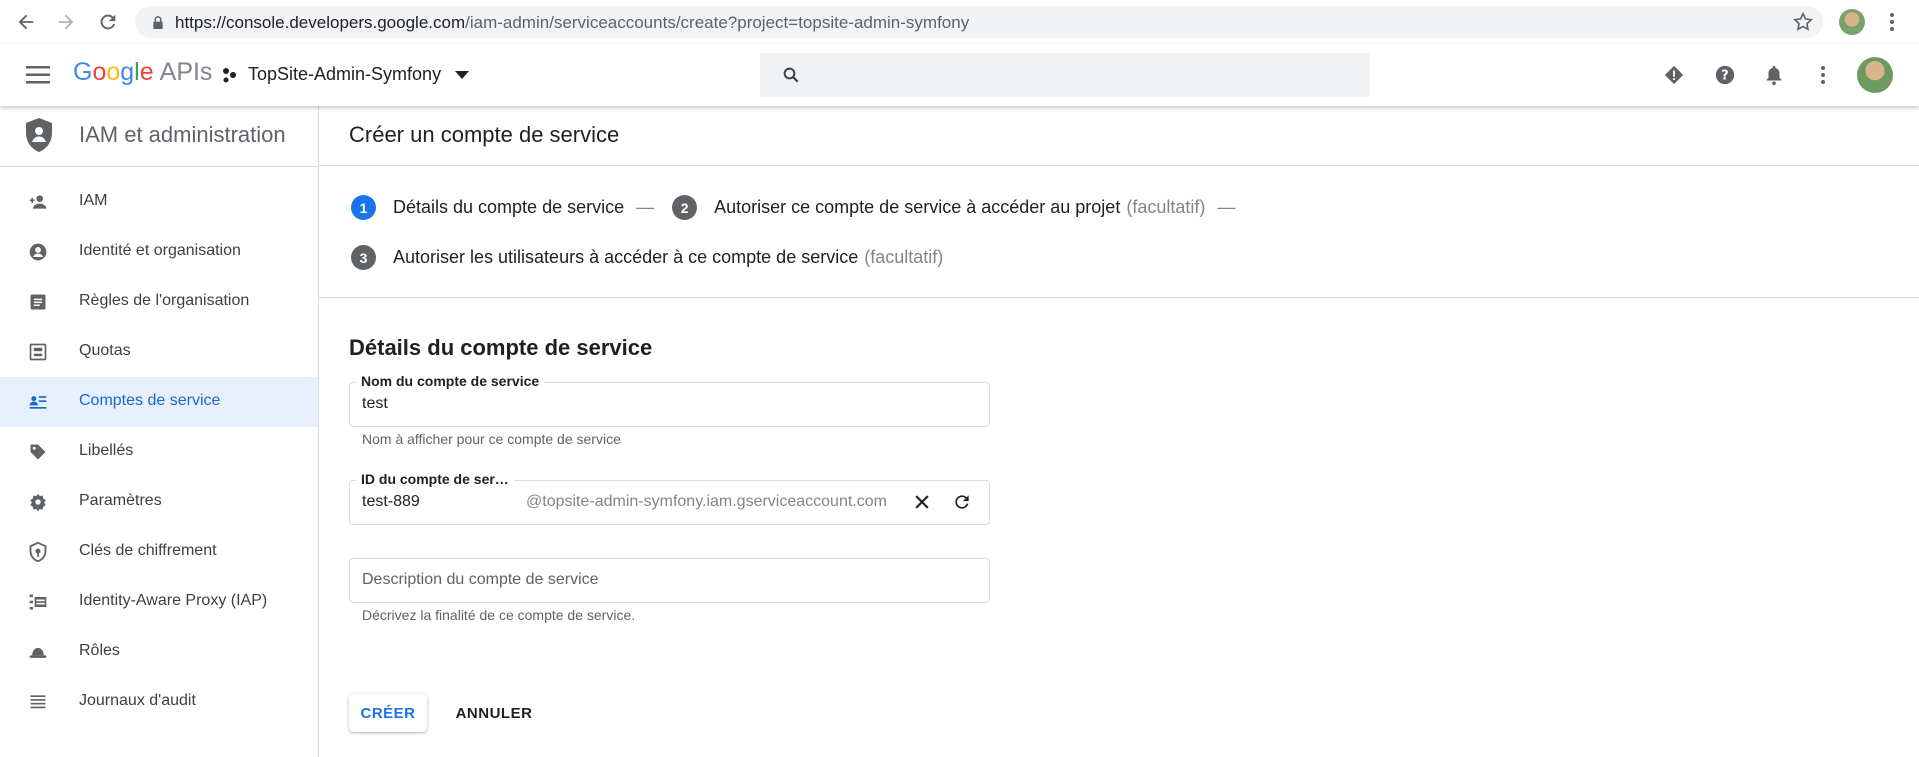  Describe the element at coordinates (108, 22) in the screenshot. I see `reload-icon` at that location.